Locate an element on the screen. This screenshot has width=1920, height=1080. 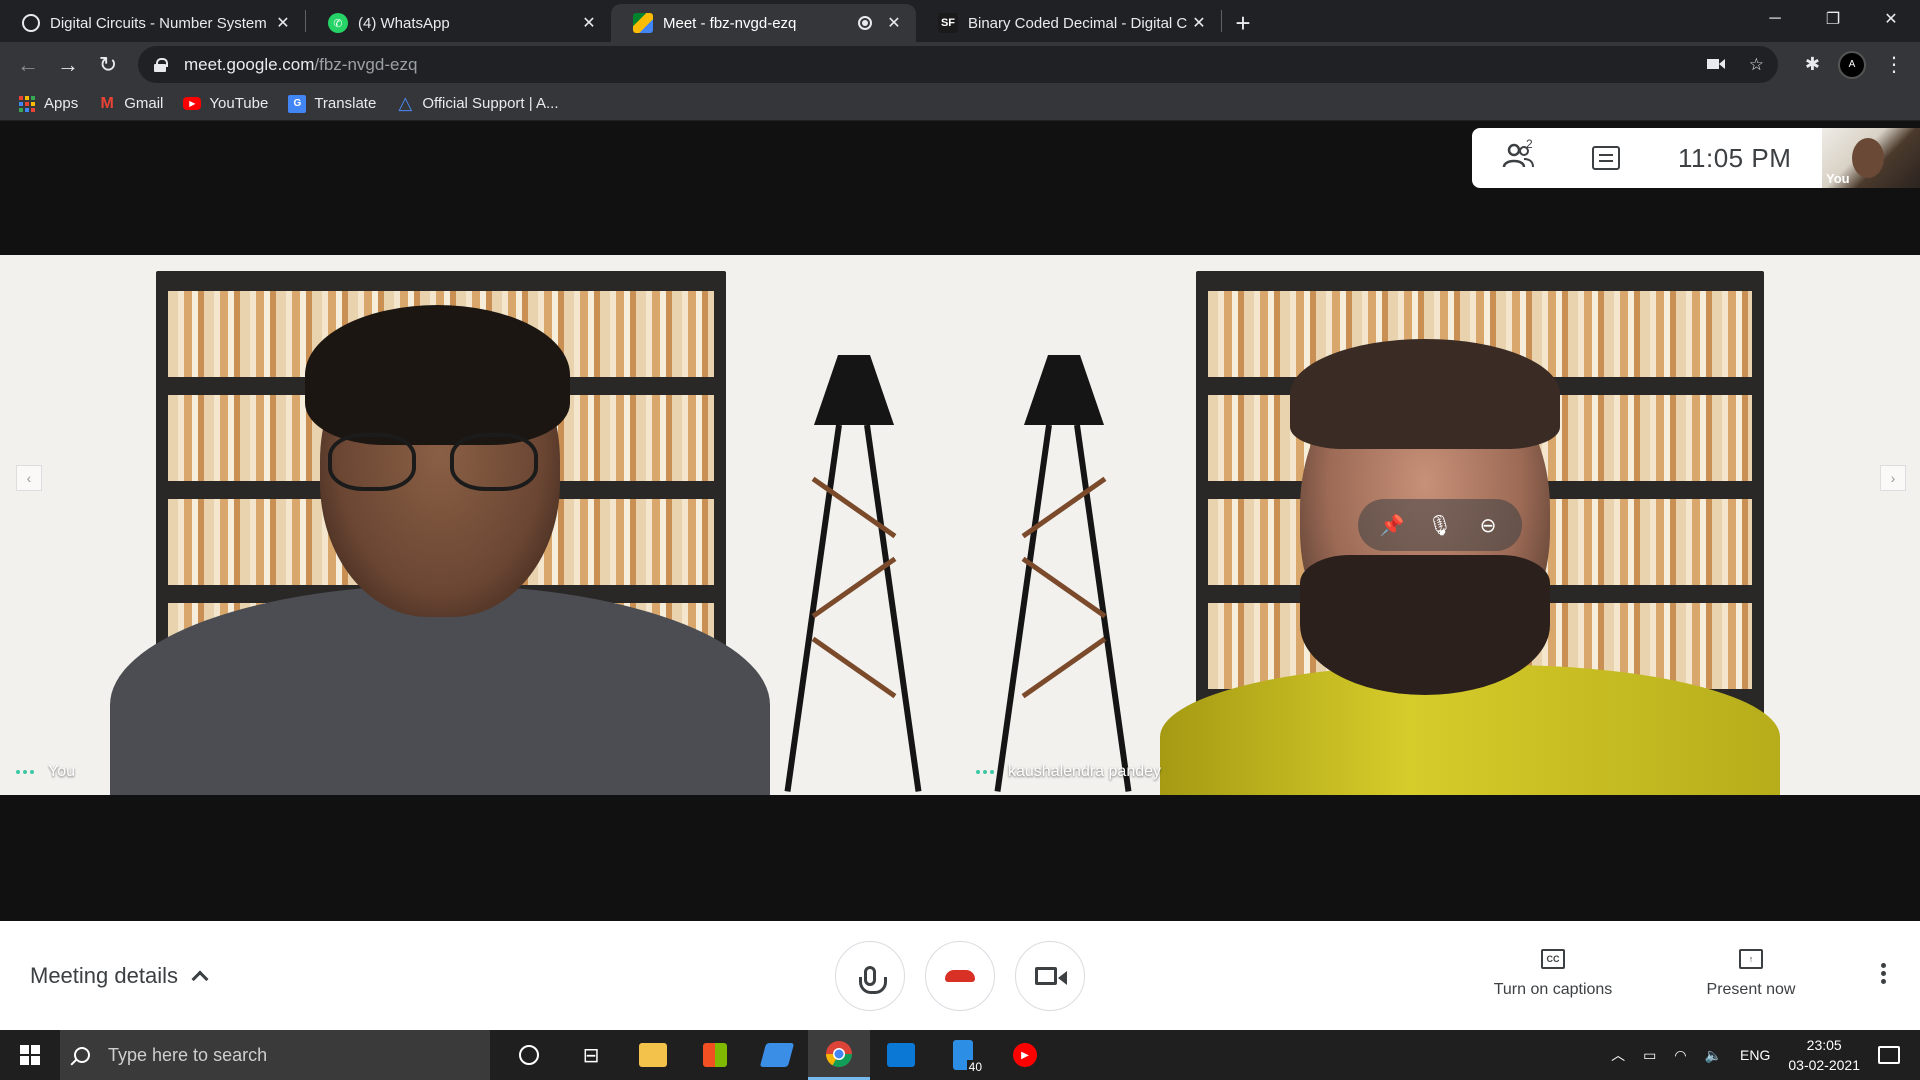
window-close-icon: ✕ is located at coordinates (1891, 19).